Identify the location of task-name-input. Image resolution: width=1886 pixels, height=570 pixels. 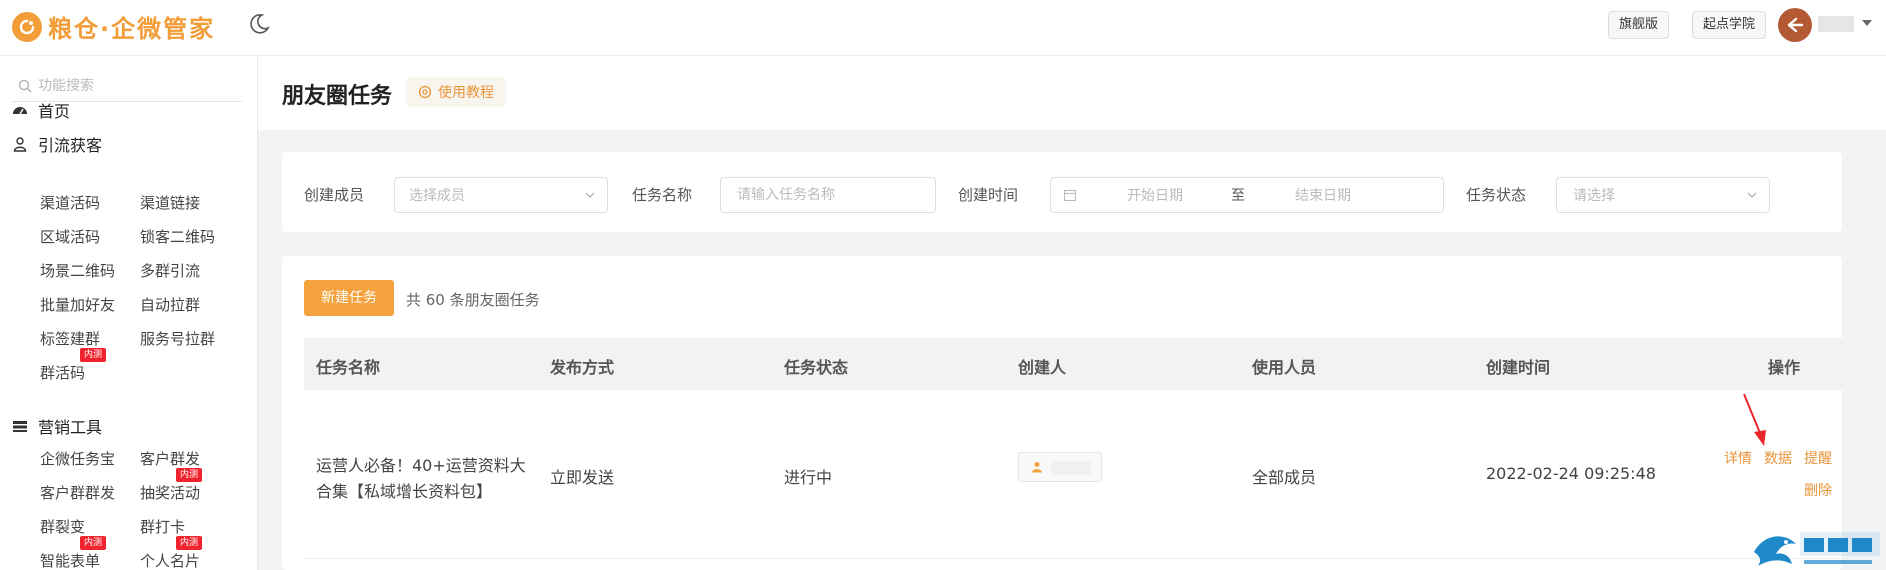
(836, 195).